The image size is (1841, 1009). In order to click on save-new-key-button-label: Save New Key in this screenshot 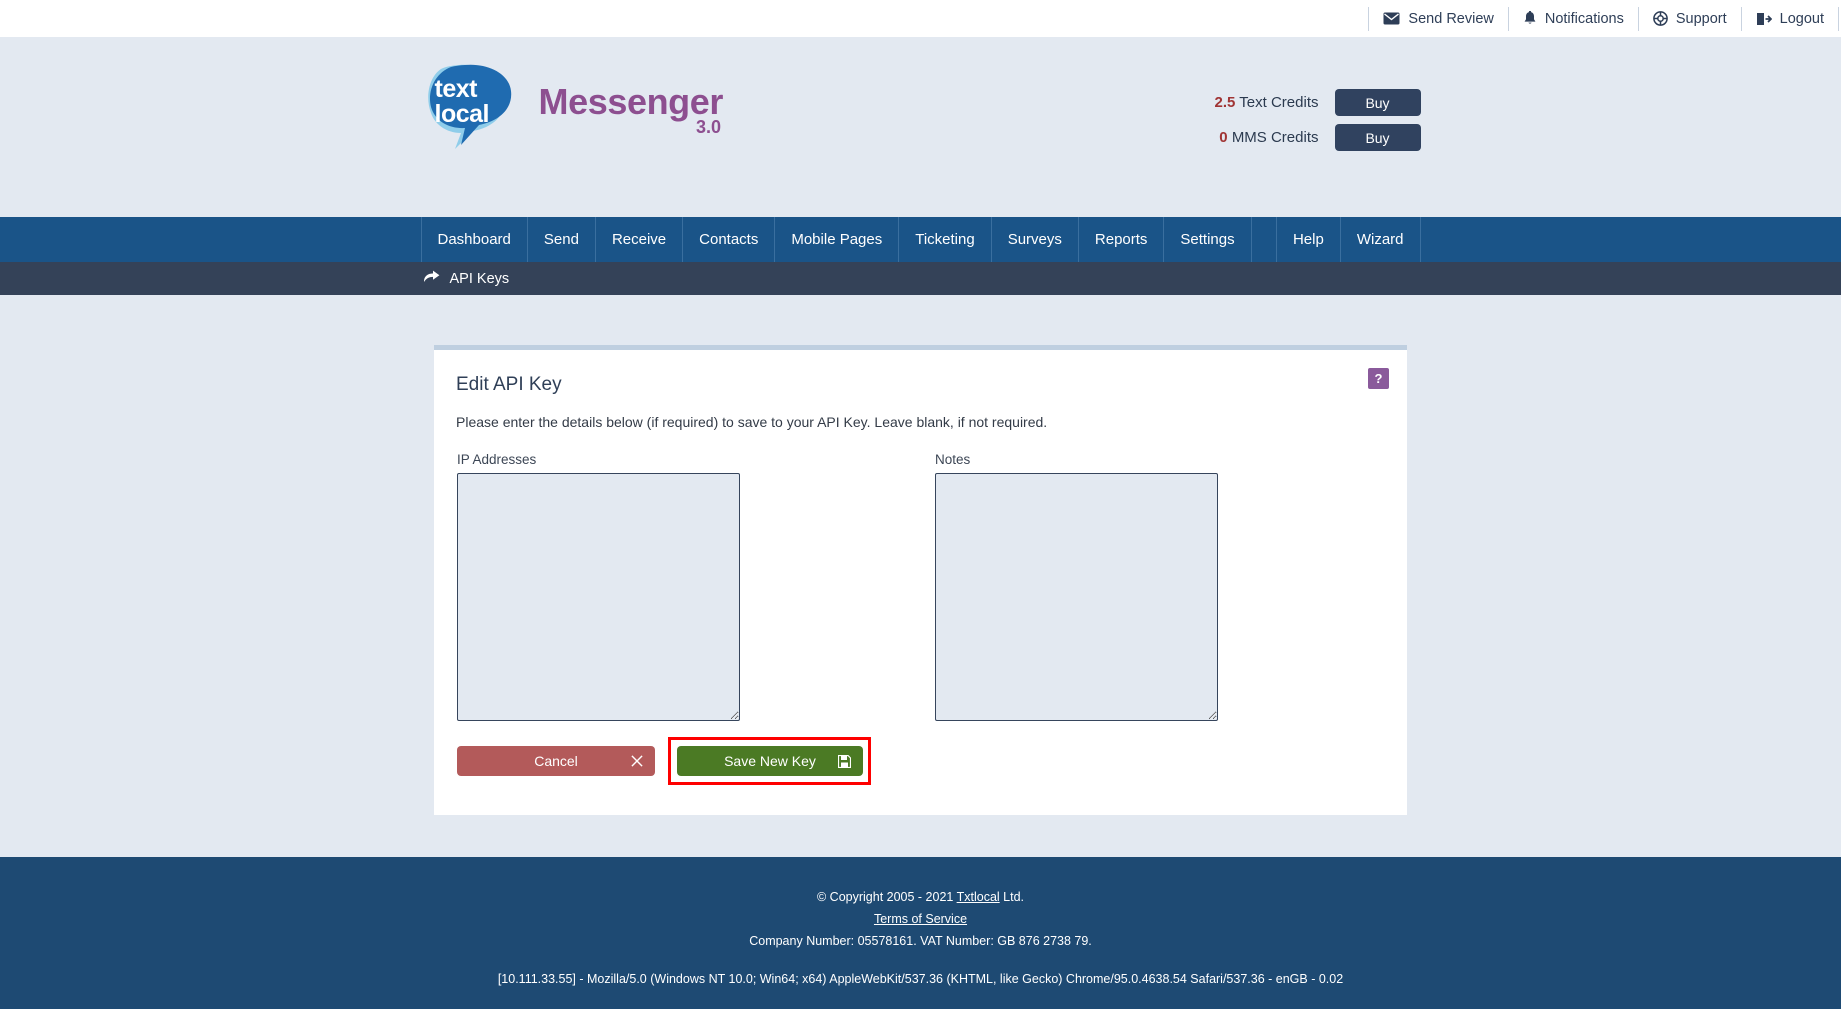, I will do `click(770, 761)`.